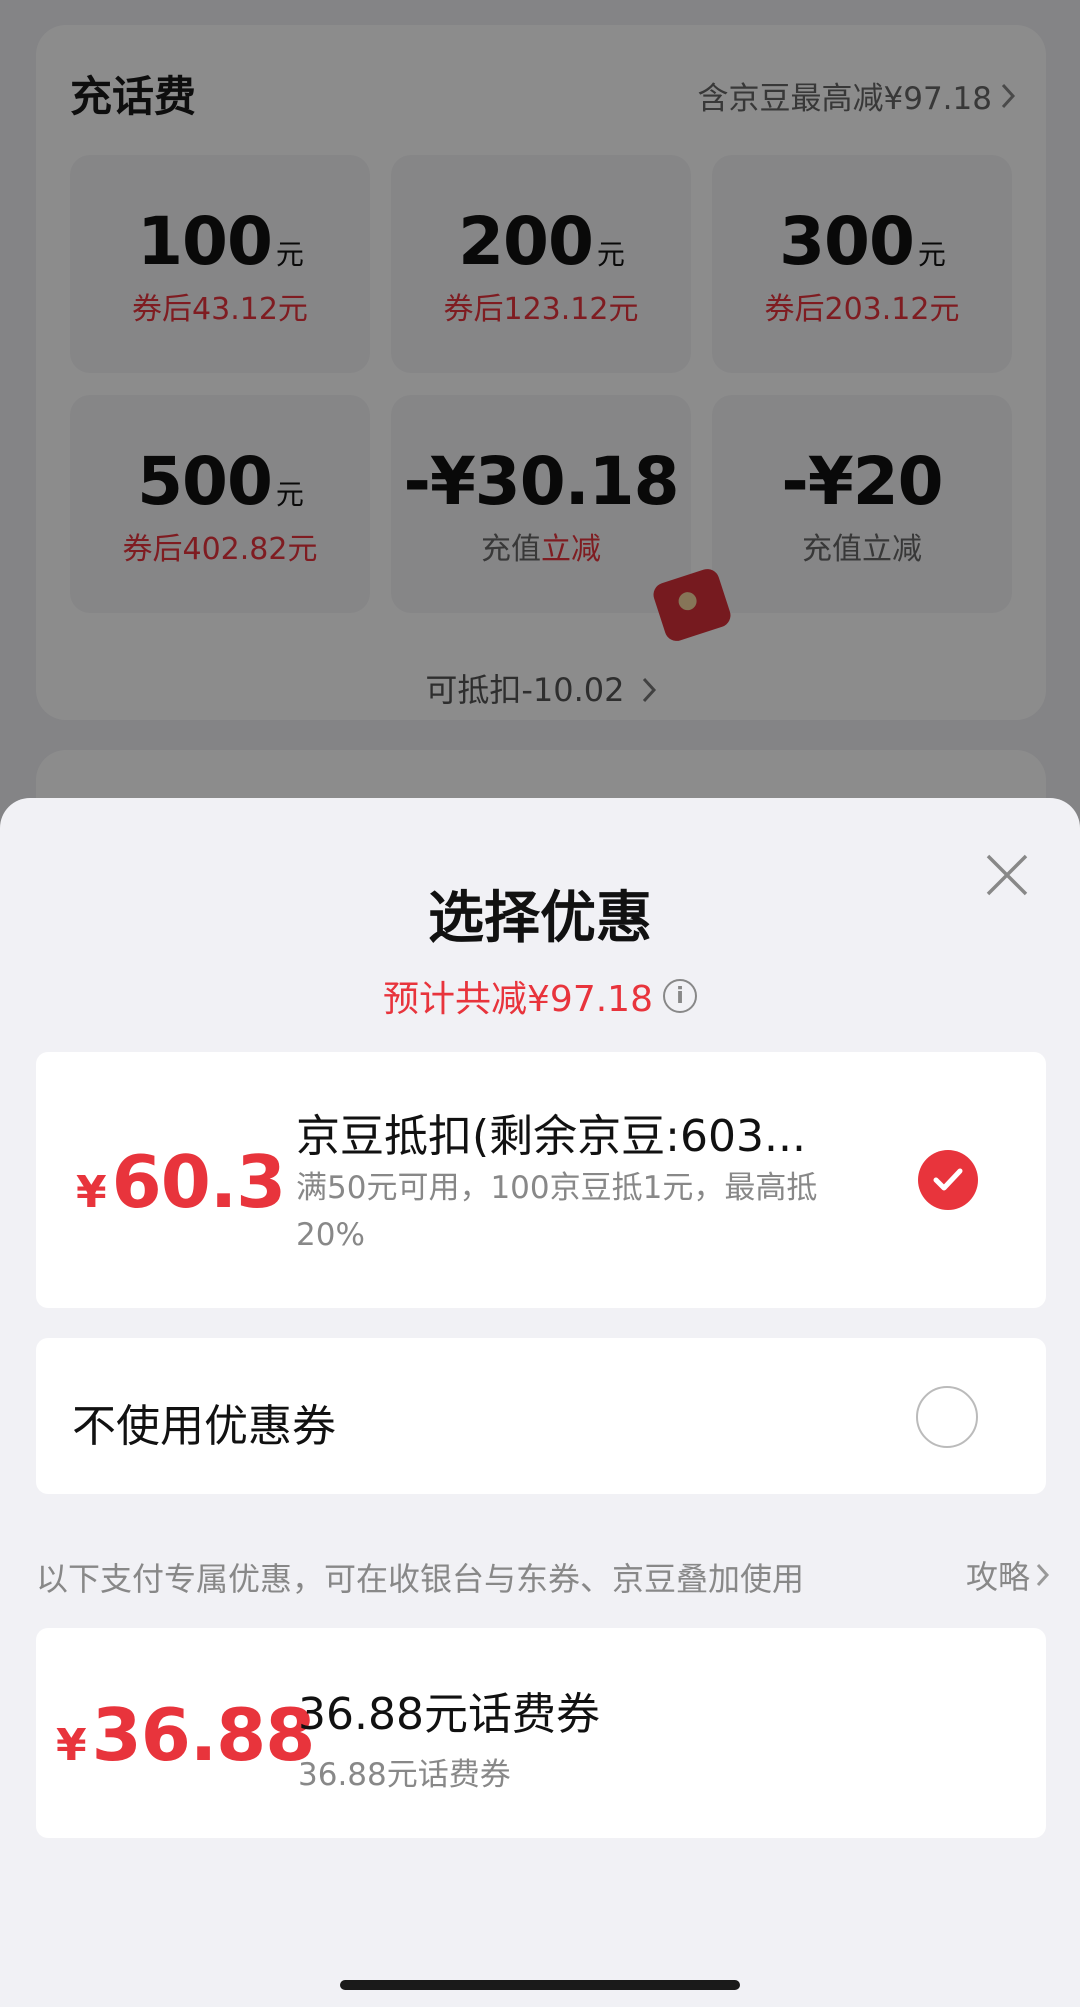 This screenshot has width=1080, height=2007. What do you see at coordinates (420, 1579) in the screenshot?
I see `payment-offer-note: 以下支付专属优惠，可在收银台与东券、京豆叠加使用` at bounding box center [420, 1579].